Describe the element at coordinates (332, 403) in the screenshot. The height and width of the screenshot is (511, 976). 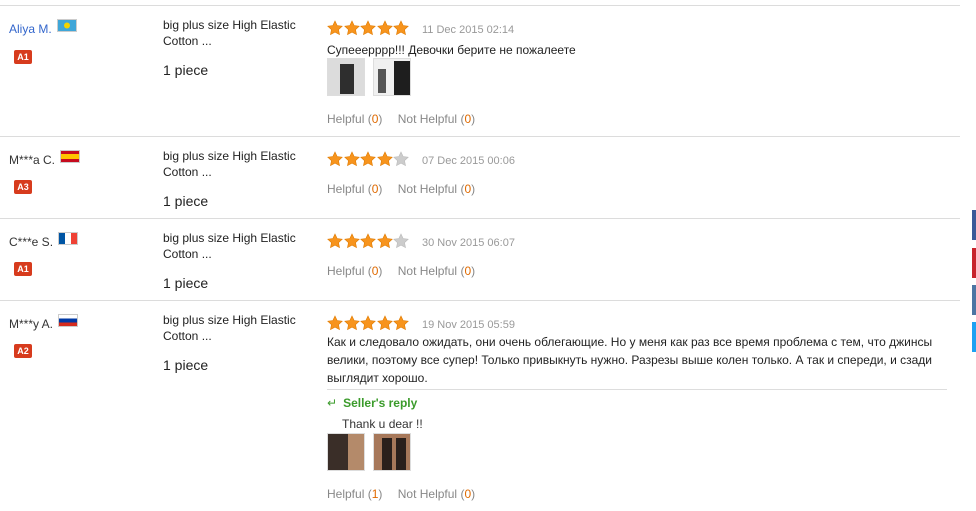
I see `reply-arrow-icon: ↵` at that location.